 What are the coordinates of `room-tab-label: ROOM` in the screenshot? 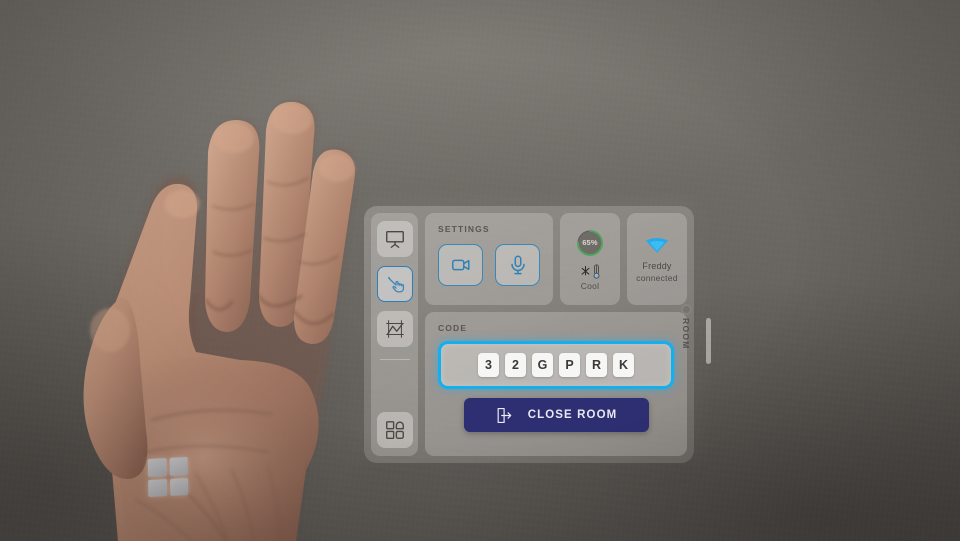 It's located at (686, 334).